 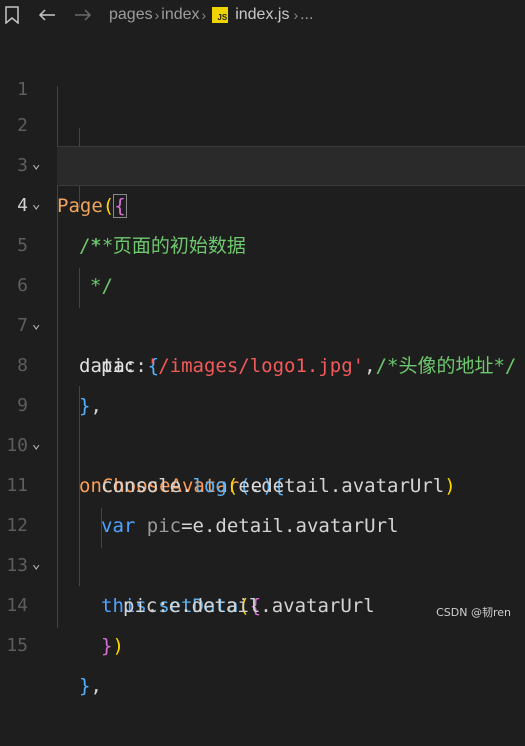 I want to click on line-number: 15, so click(x=17, y=645).